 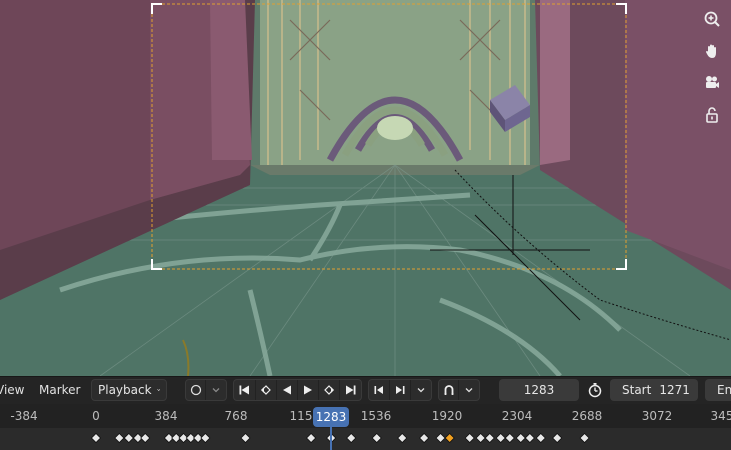 I want to click on preview-range-toggle, so click(x=595, y=390).